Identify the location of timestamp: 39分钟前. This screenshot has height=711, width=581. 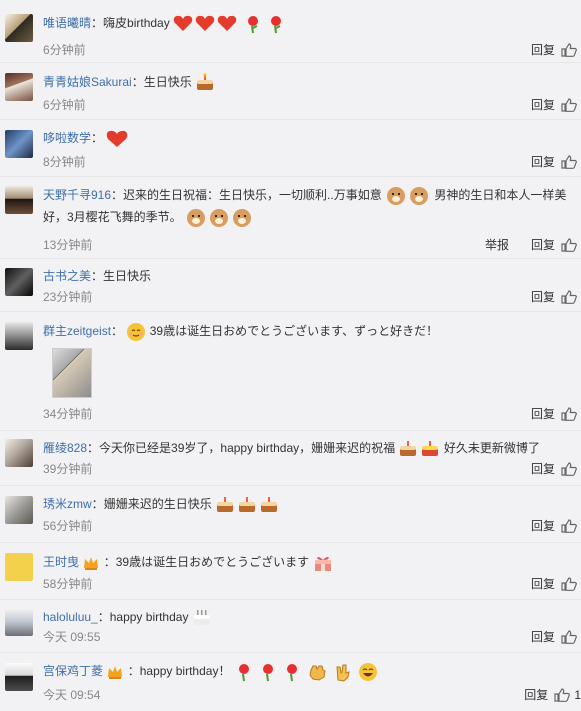
(68, 469).